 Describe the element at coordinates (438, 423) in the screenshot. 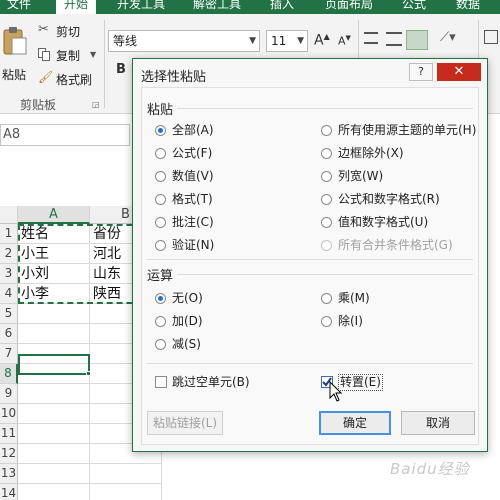

I see `cancel-button: 取消` at that location.